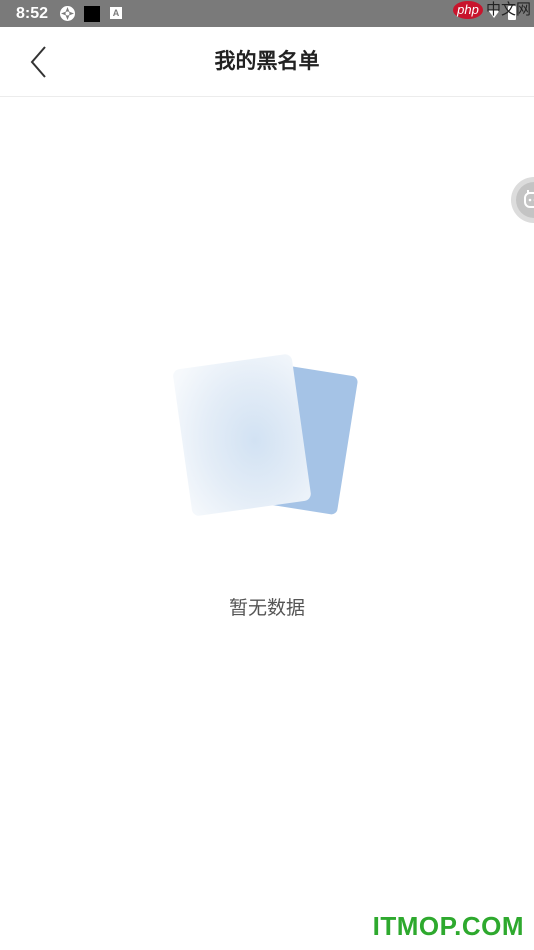 The image size is (534, 950). I want to click on support-icon, so click(529, 199).